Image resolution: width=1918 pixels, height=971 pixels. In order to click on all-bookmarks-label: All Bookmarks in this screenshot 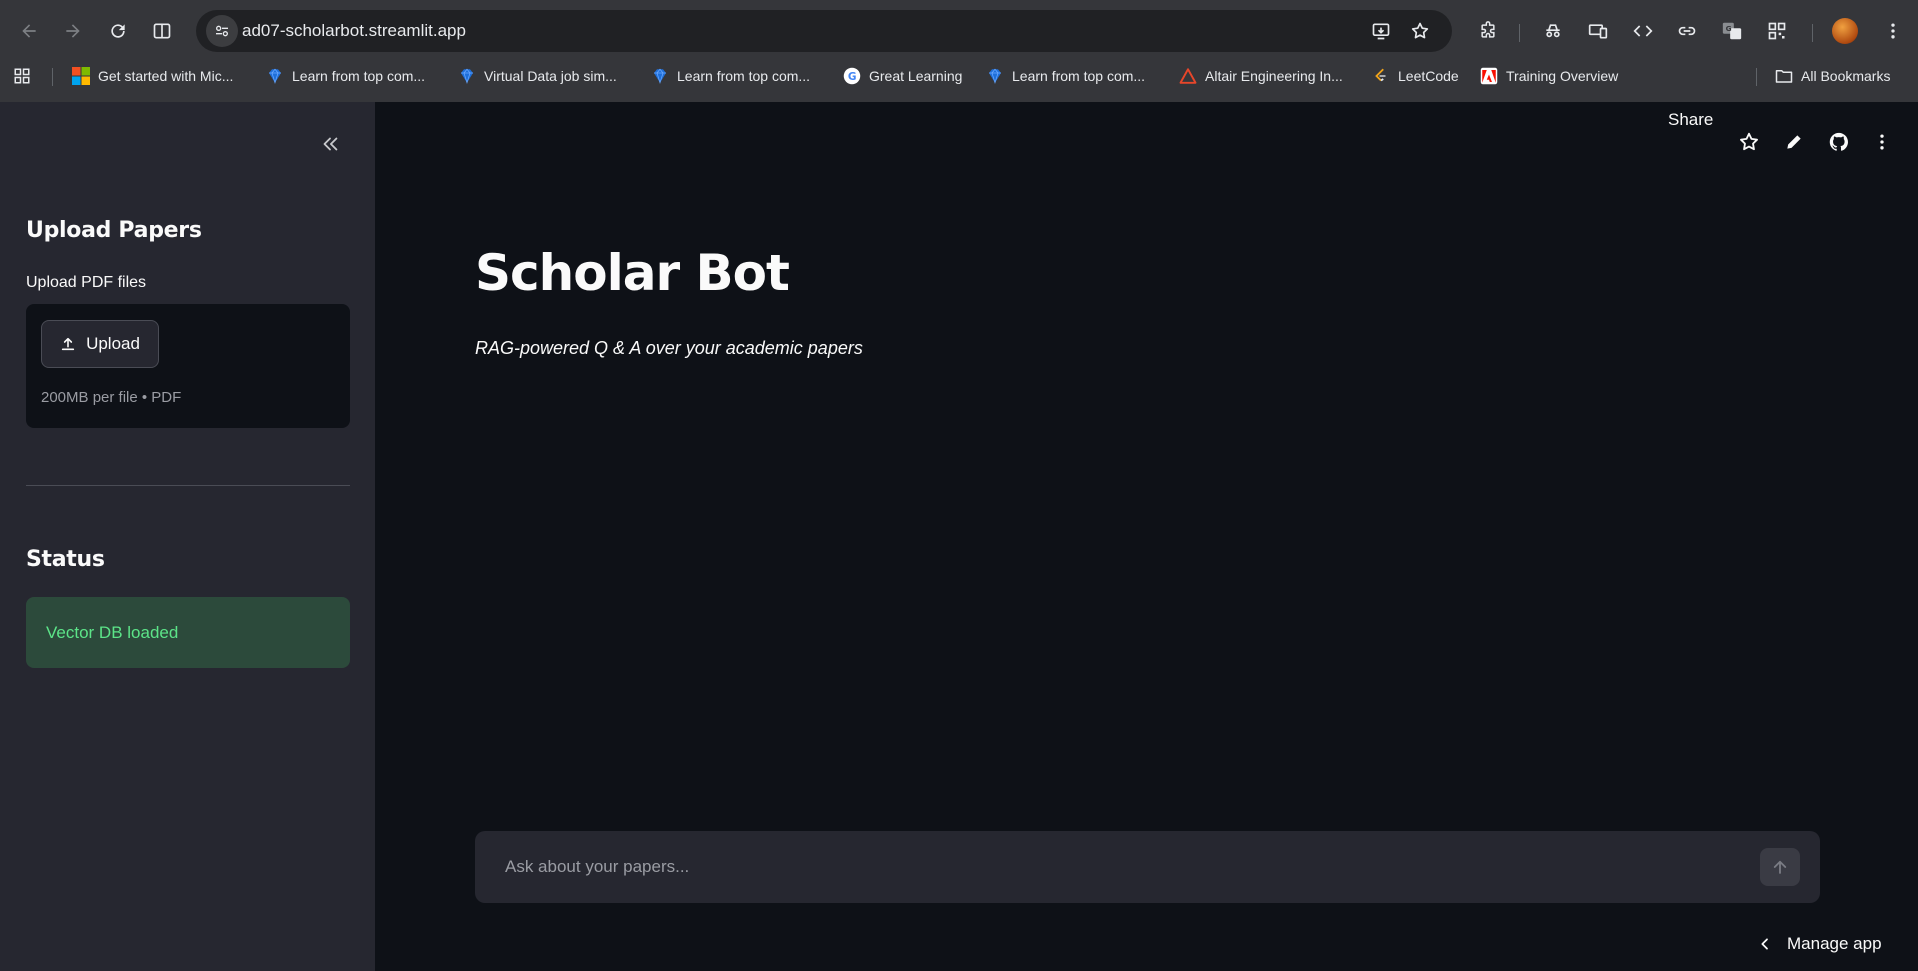, I will do `click(1846, 76)`.